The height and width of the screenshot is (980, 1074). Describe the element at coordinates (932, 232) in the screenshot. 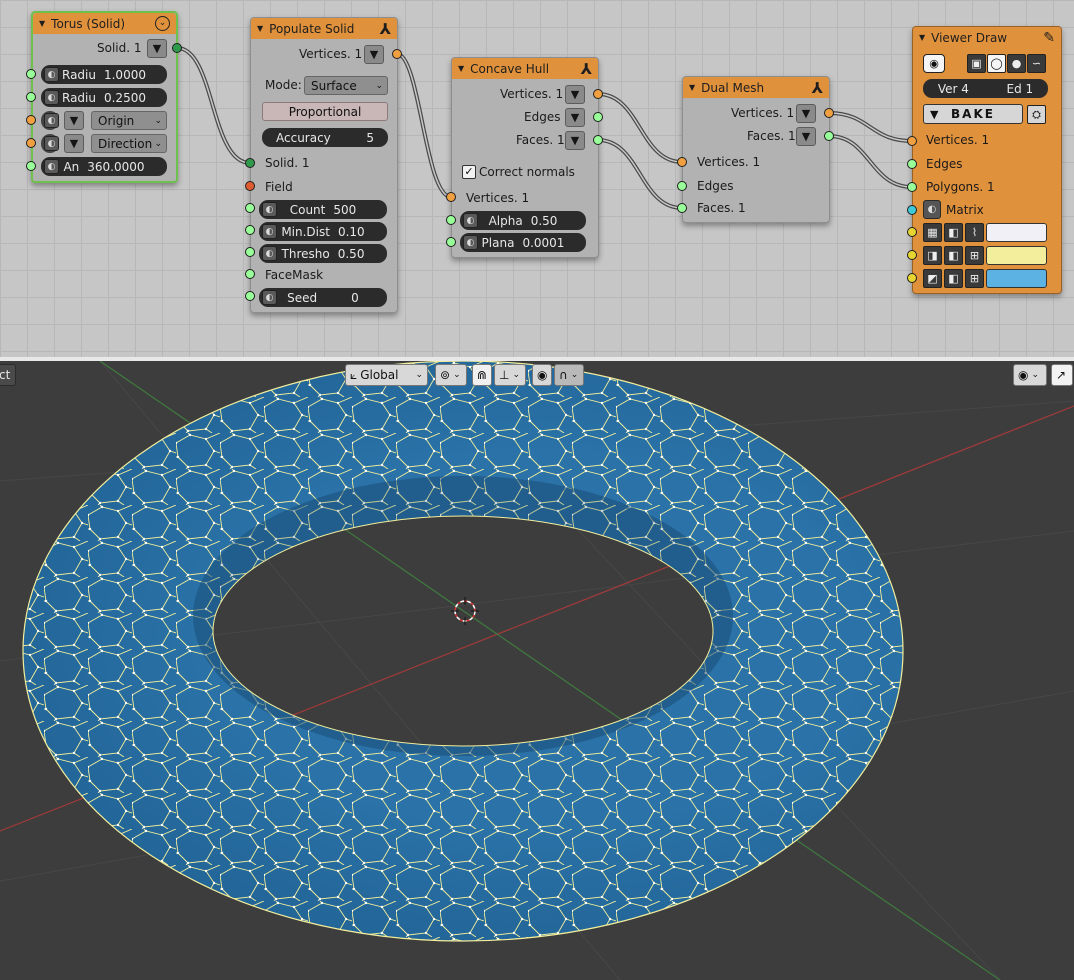

I see `vertex-color-mode-icon: ▦` at that location.